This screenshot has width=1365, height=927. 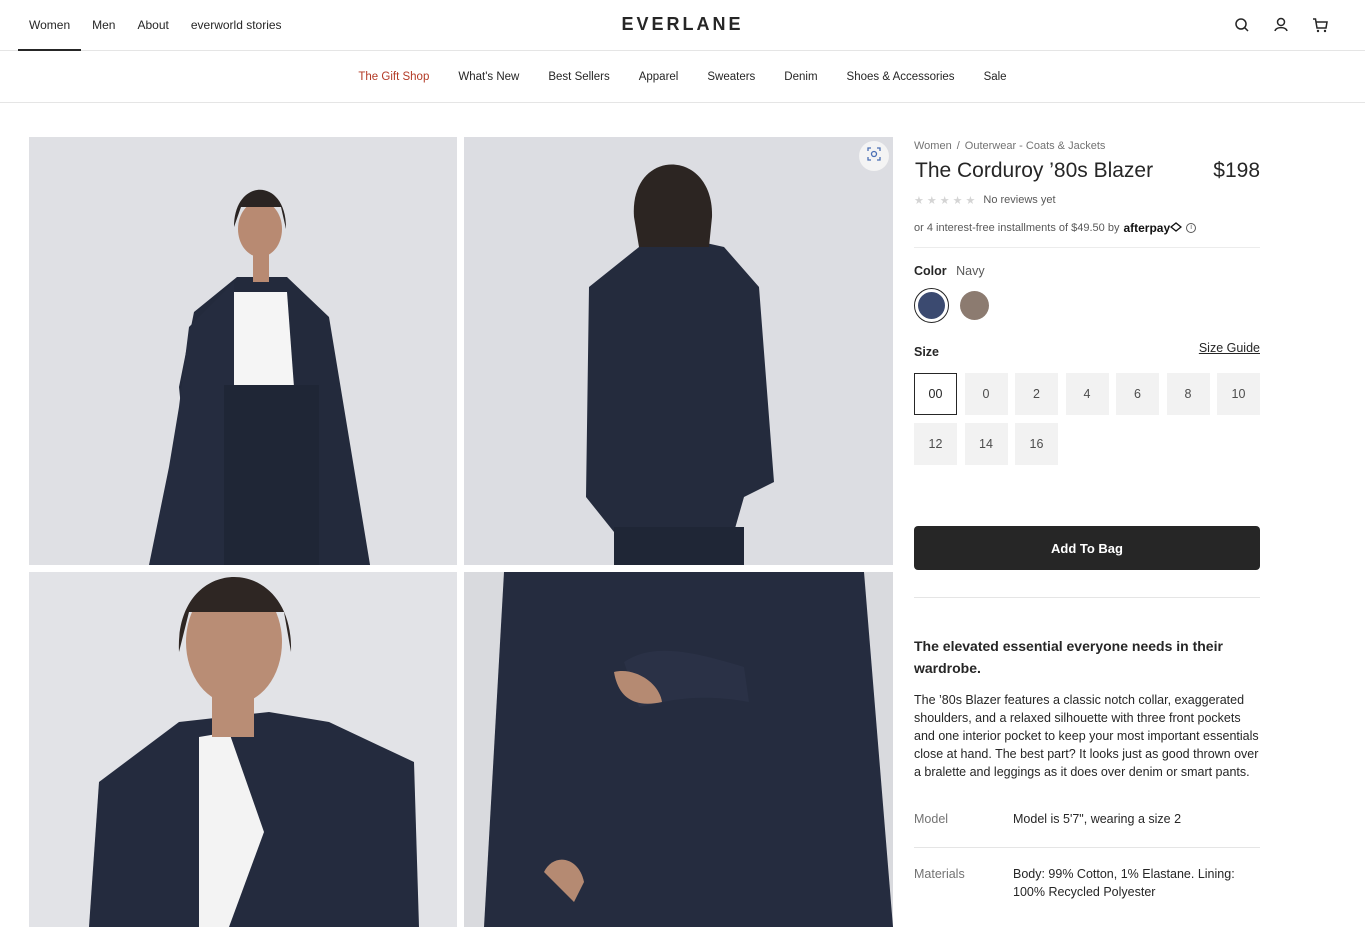 I want to click on title-row: The Corduroy ’80s Blazer $198, so click(x=1087, y=175).